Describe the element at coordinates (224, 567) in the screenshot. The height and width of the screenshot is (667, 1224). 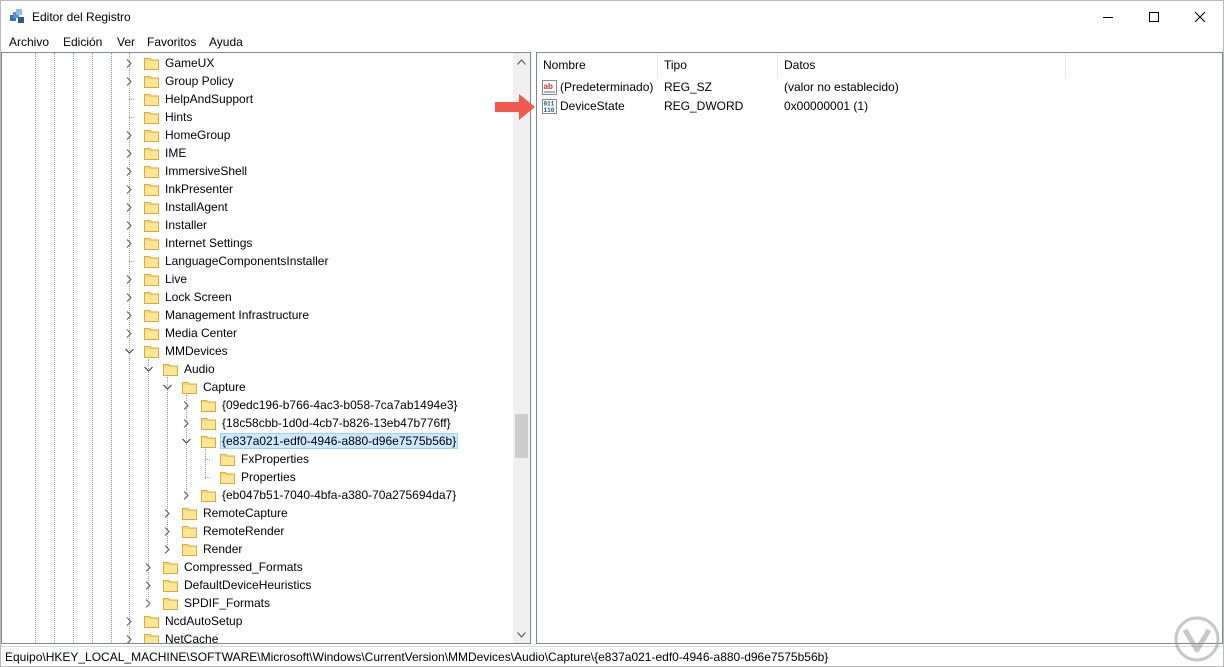
I see `tree-node: Compressed_Formats` at that location.